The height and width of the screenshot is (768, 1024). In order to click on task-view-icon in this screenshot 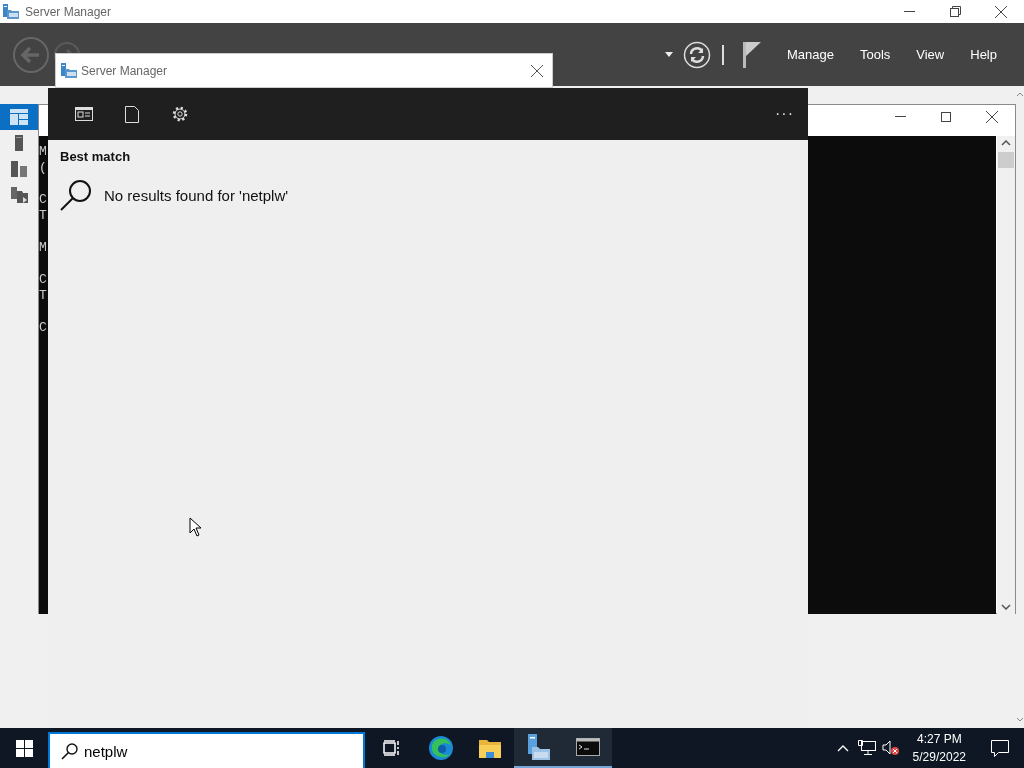, I will do `click(391, 748)`.